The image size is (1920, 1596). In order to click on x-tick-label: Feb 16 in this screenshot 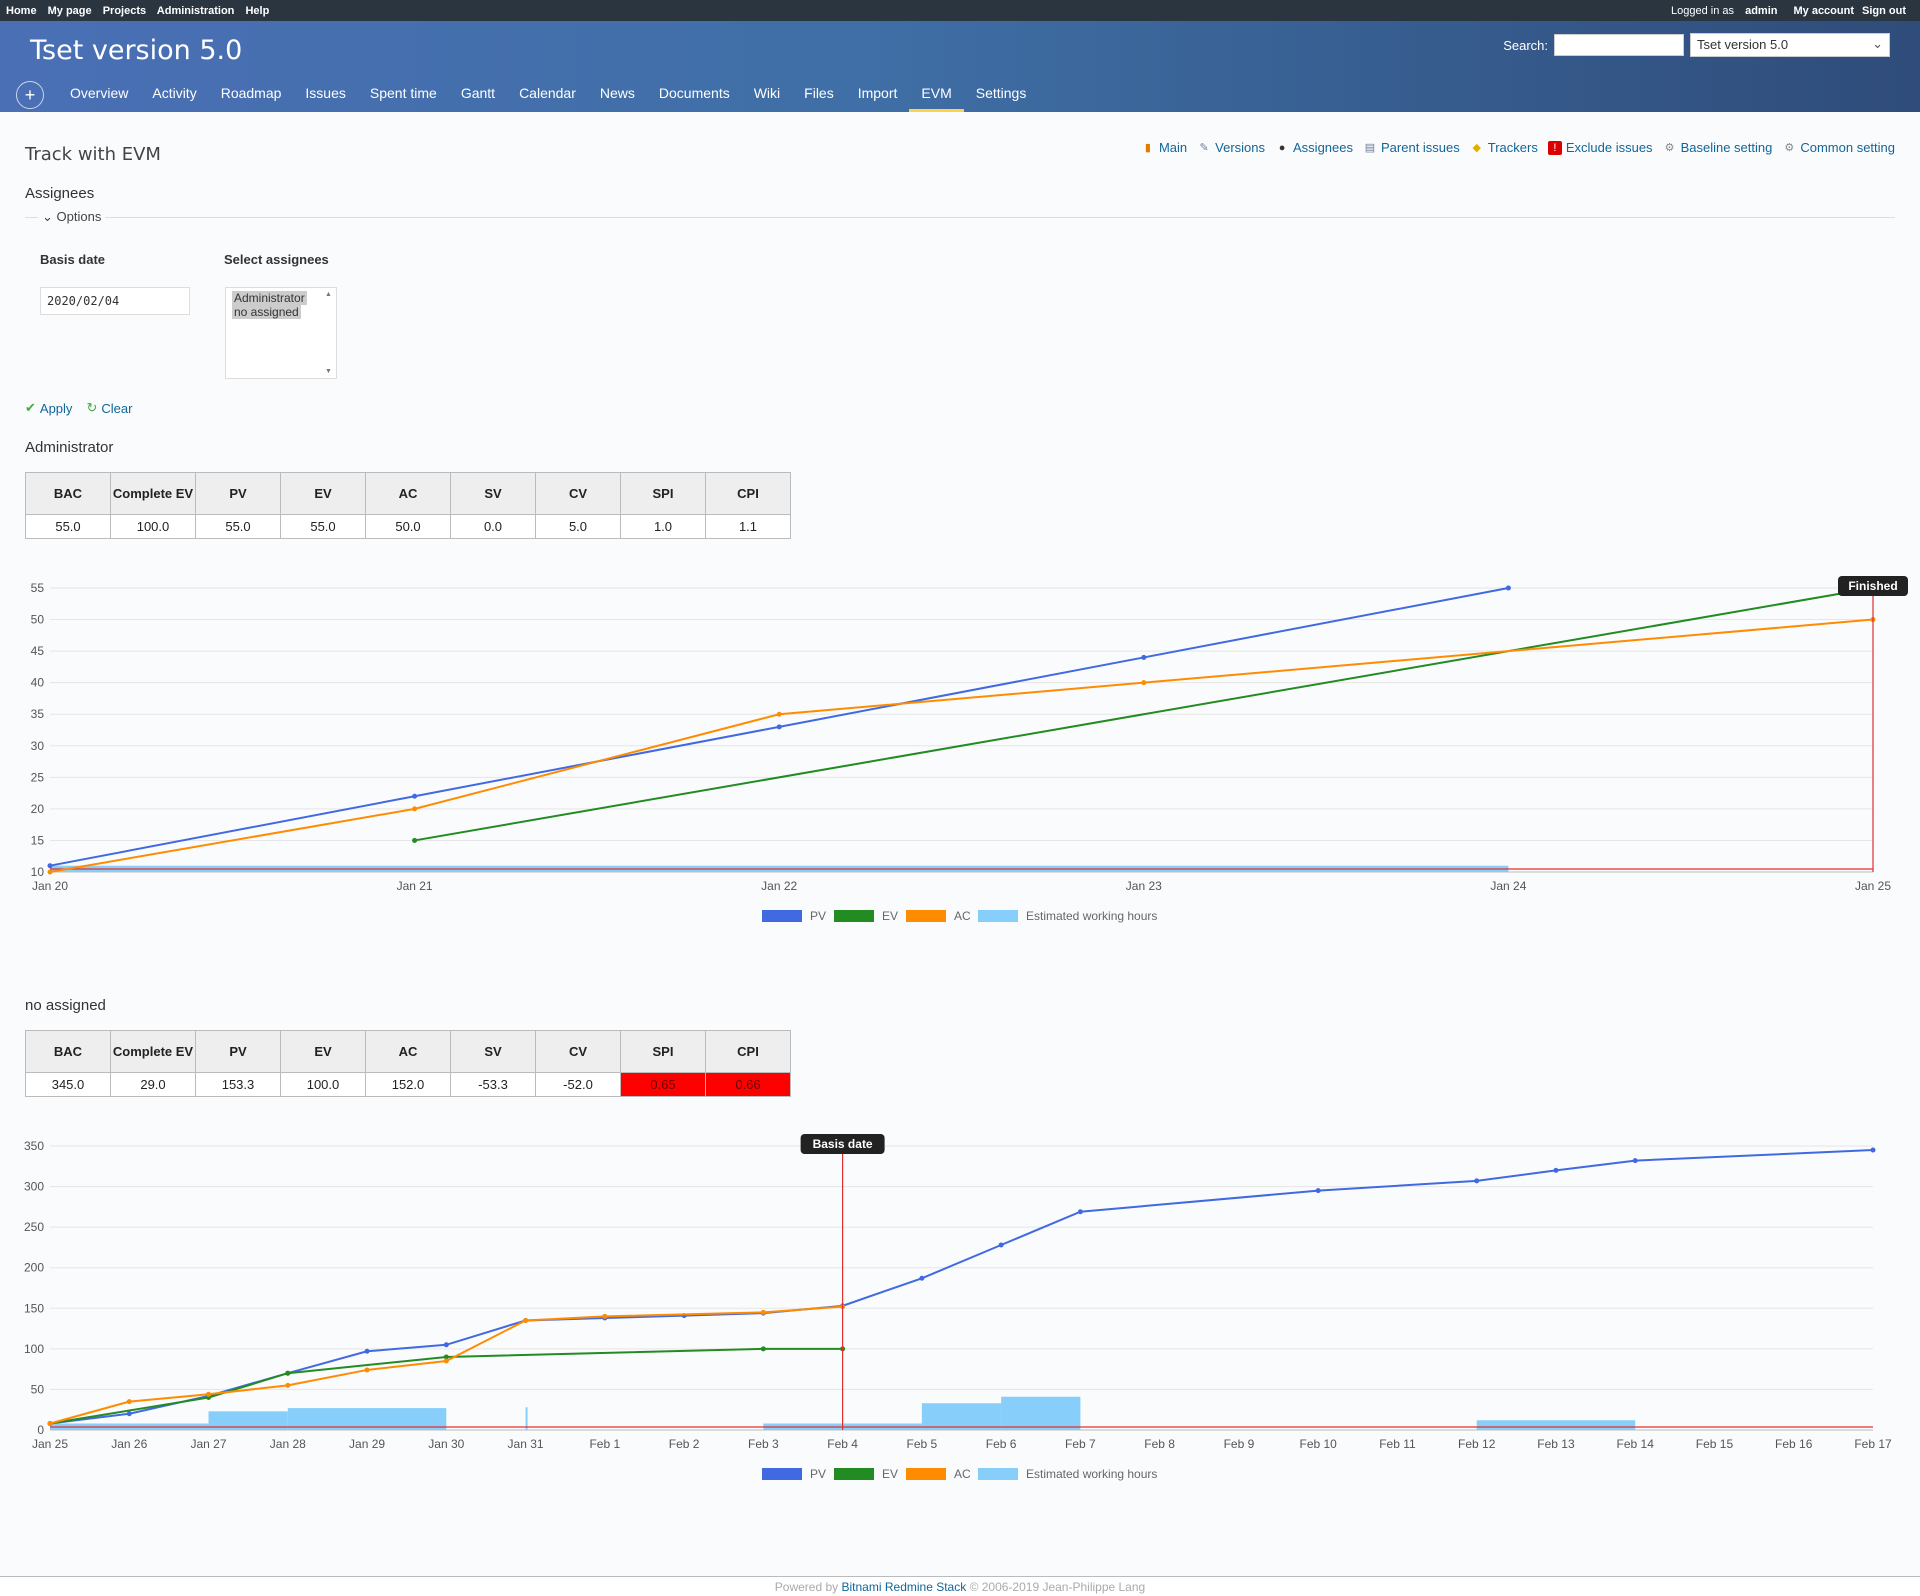, I will do `click(1794, 1444)`.